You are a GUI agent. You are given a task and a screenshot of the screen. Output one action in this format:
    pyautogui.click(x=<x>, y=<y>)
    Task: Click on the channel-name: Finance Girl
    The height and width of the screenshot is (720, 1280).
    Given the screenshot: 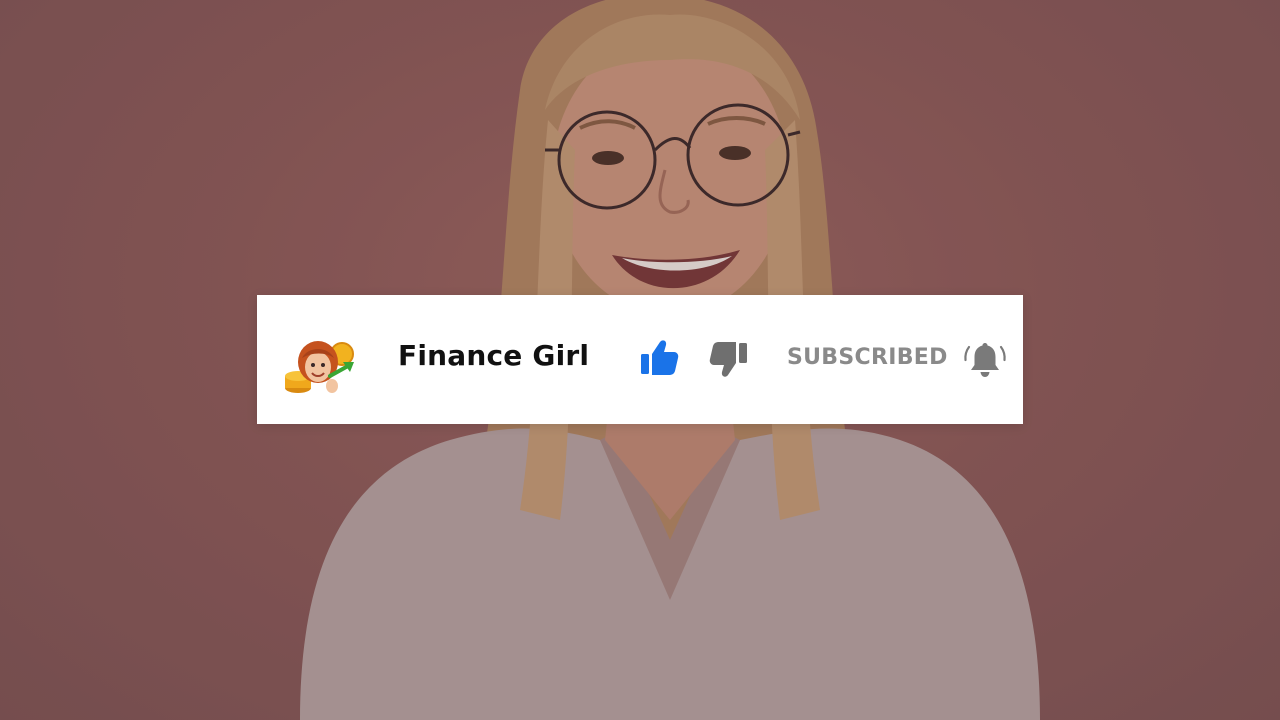 What is the action you would take?
    pyautogui.click(x=493, y=355)
    